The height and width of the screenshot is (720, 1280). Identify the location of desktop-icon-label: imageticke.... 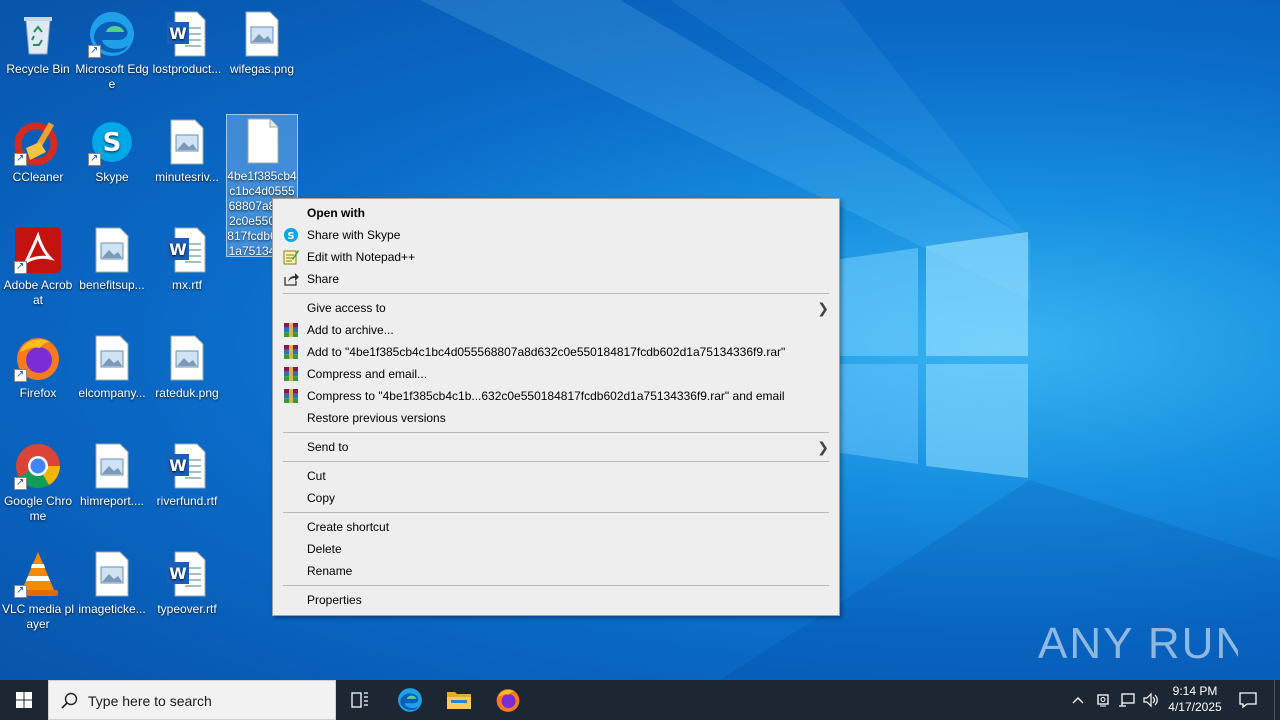
(112, 609).